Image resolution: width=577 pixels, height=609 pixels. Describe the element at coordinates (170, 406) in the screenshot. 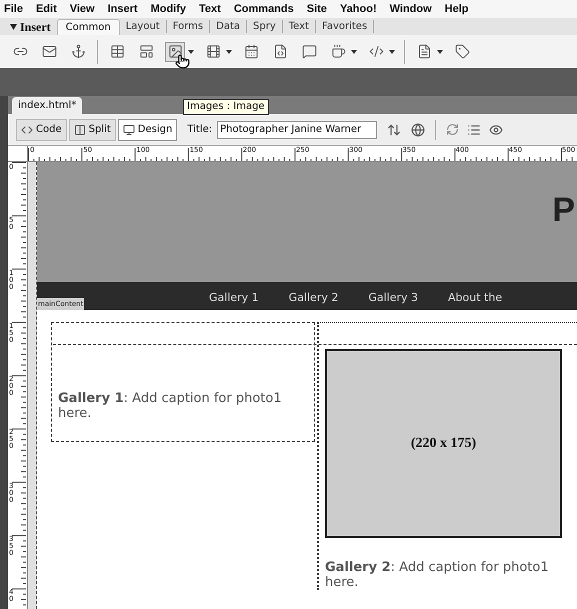

I see `photo-caption: Gallery 1: Add caption for photo1 here.` at that location.